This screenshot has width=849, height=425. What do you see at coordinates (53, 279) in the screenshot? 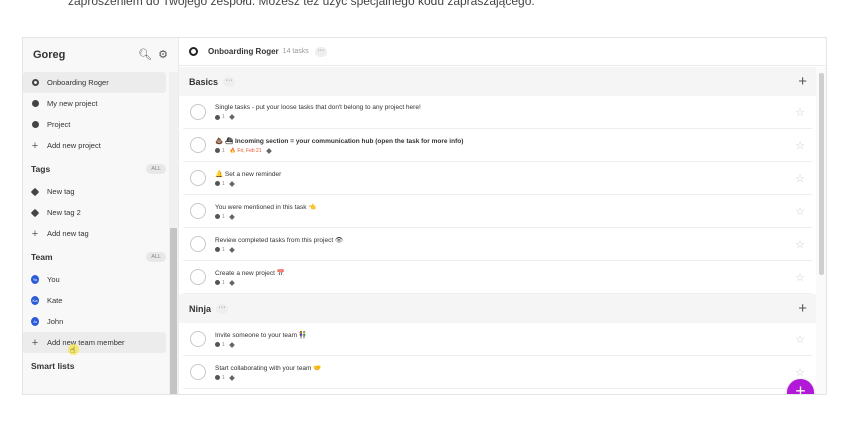
I see `sidebar-item-label: You` at bounding box center [53, 279].